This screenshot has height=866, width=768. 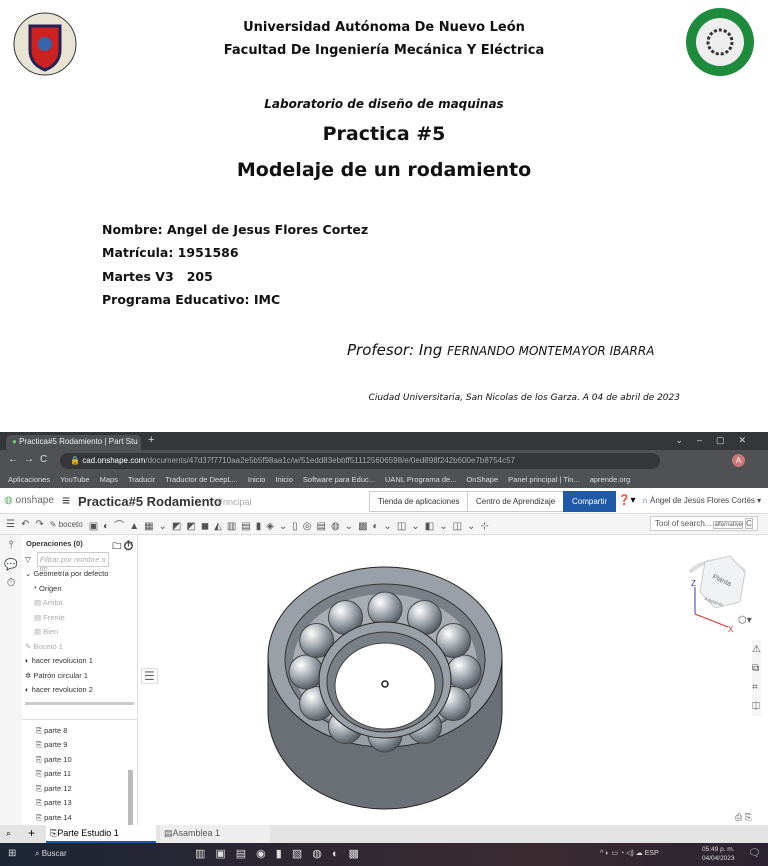 I want to click on add-tab-button: +, so click(x=31, y=833).